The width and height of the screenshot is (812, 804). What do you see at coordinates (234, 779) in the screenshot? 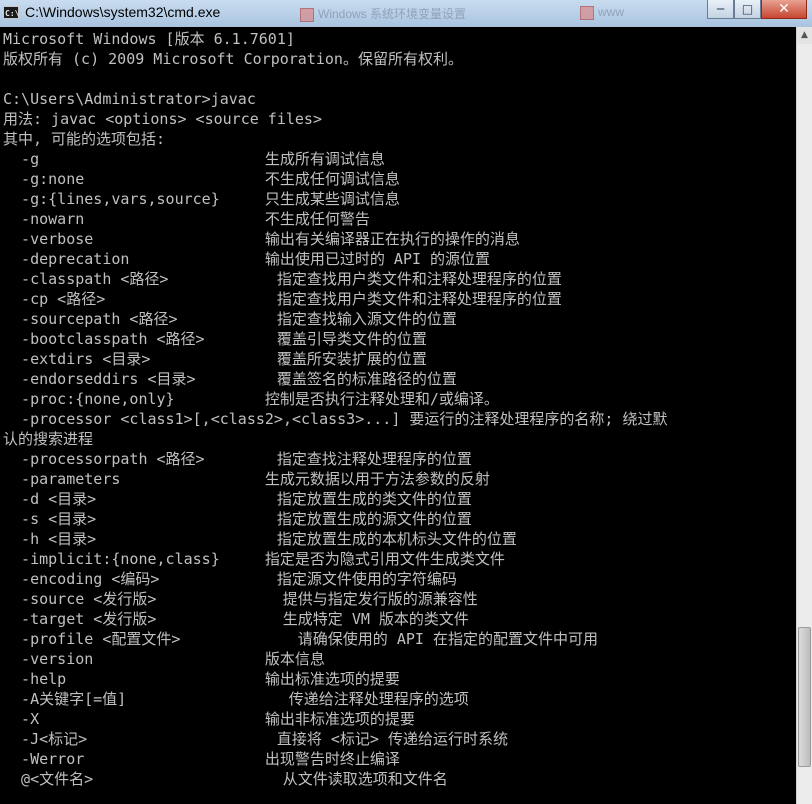
I see `console-line: @<文件名> 从文件读取选项和文件名` at bounding box center [234, 779].